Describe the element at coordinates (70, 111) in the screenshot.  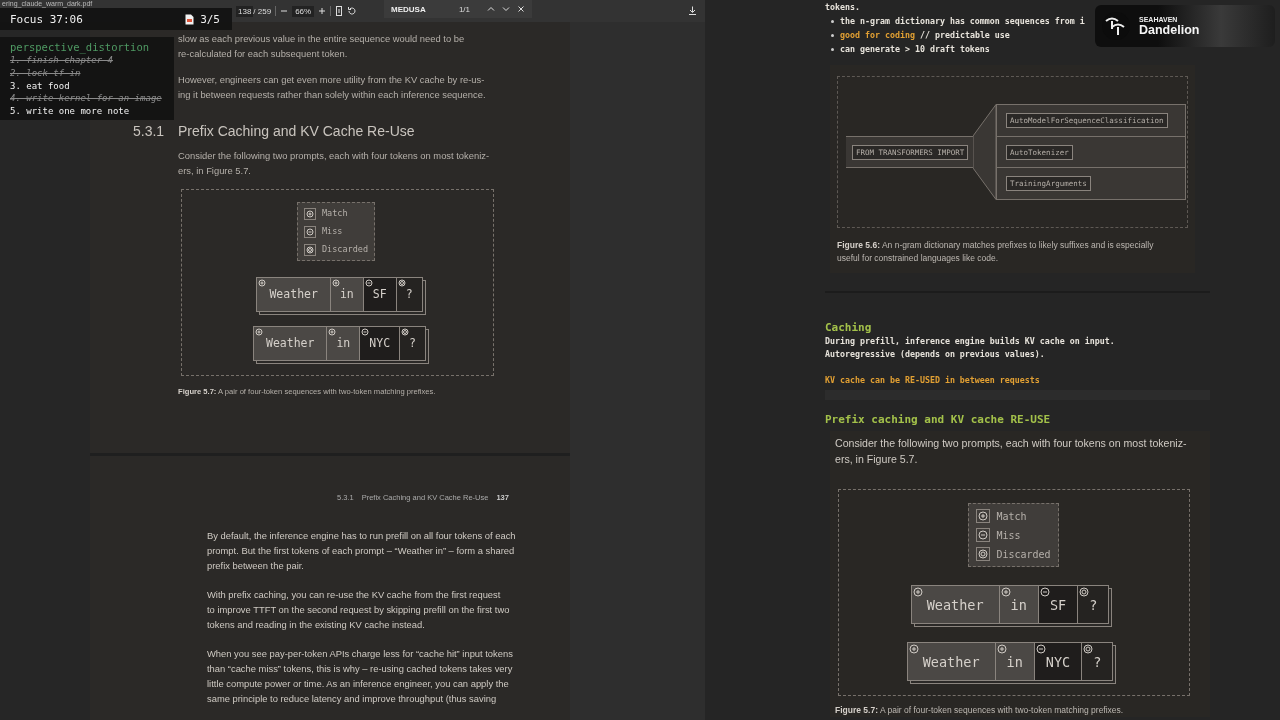
I see `todo-item: 5. write one more note` at that location.